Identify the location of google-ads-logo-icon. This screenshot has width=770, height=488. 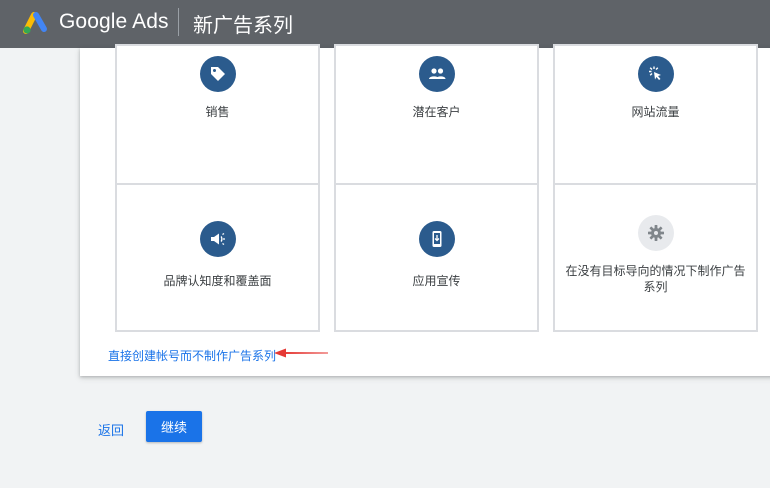
(35, 22).